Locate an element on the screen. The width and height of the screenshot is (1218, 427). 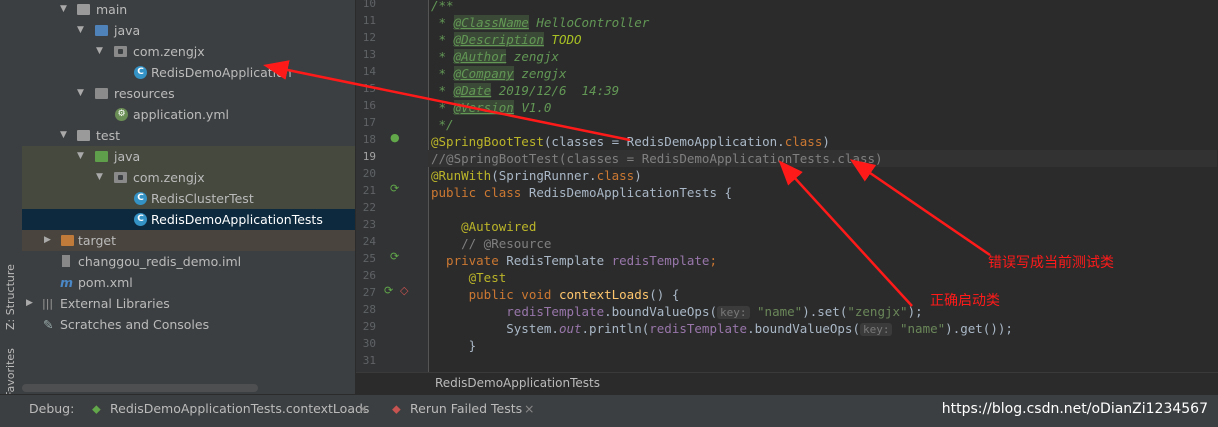
tree-item-java: ▼ java is located at coordinates (188, 30).